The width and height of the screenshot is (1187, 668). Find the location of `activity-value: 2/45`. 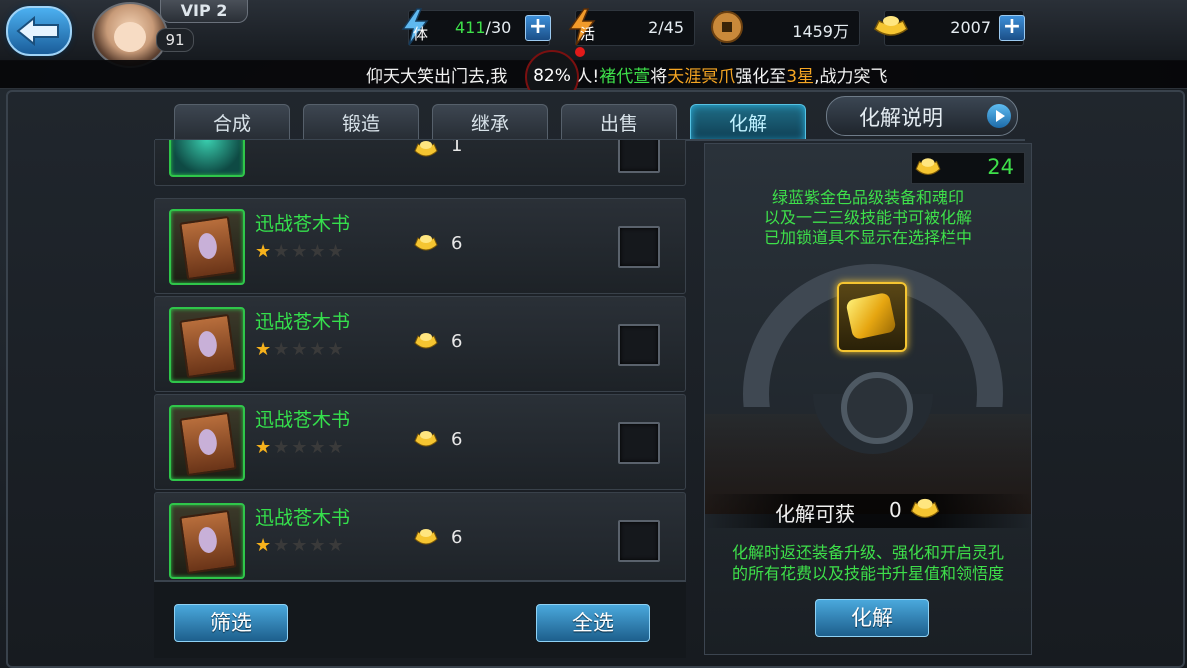

activity-value: 2/45 is located at coordinates (666, 27).